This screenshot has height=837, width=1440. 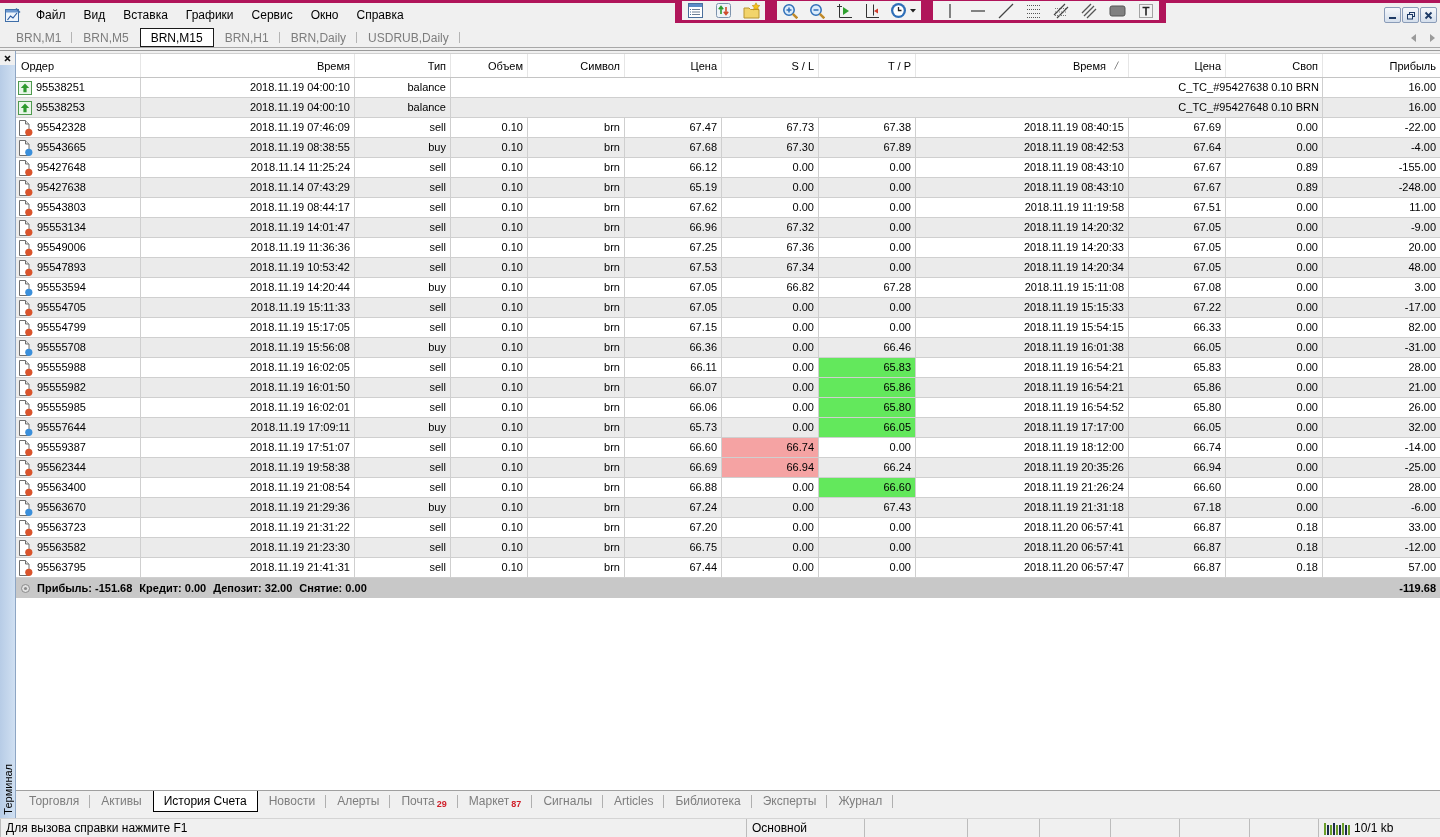 I want to click on menu-item: Файл, so click(x=51, y=15).